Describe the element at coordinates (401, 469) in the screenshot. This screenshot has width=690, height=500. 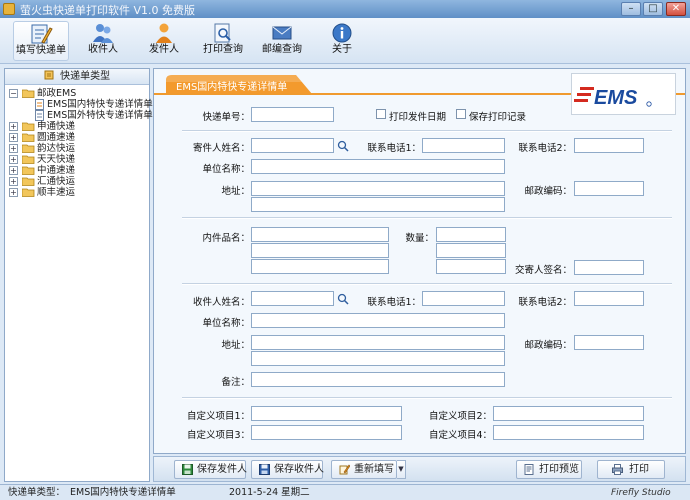
I see `reset-dropdown-arrow-icon: ▼` at that location.